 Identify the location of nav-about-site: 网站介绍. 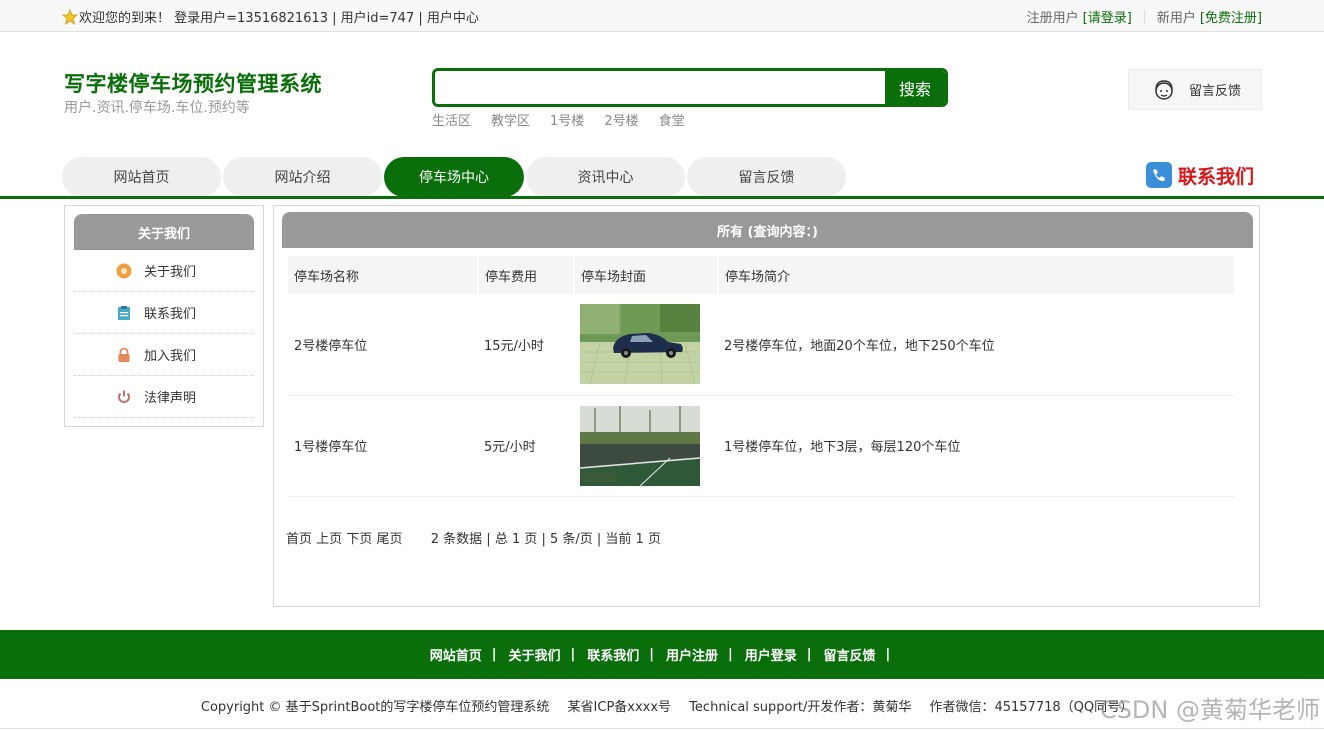
(302, 177).